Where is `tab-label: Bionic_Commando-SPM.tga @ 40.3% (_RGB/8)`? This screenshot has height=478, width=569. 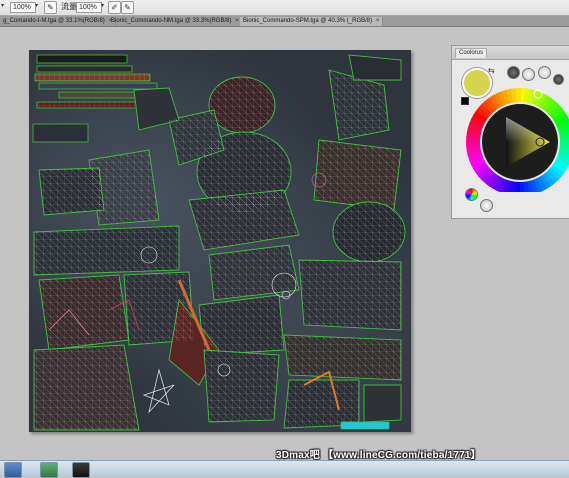
tab-label: Bionic_Commando-SPM.tga @ 40.3% (_RGB/8) is located at coordinates (308, 21).